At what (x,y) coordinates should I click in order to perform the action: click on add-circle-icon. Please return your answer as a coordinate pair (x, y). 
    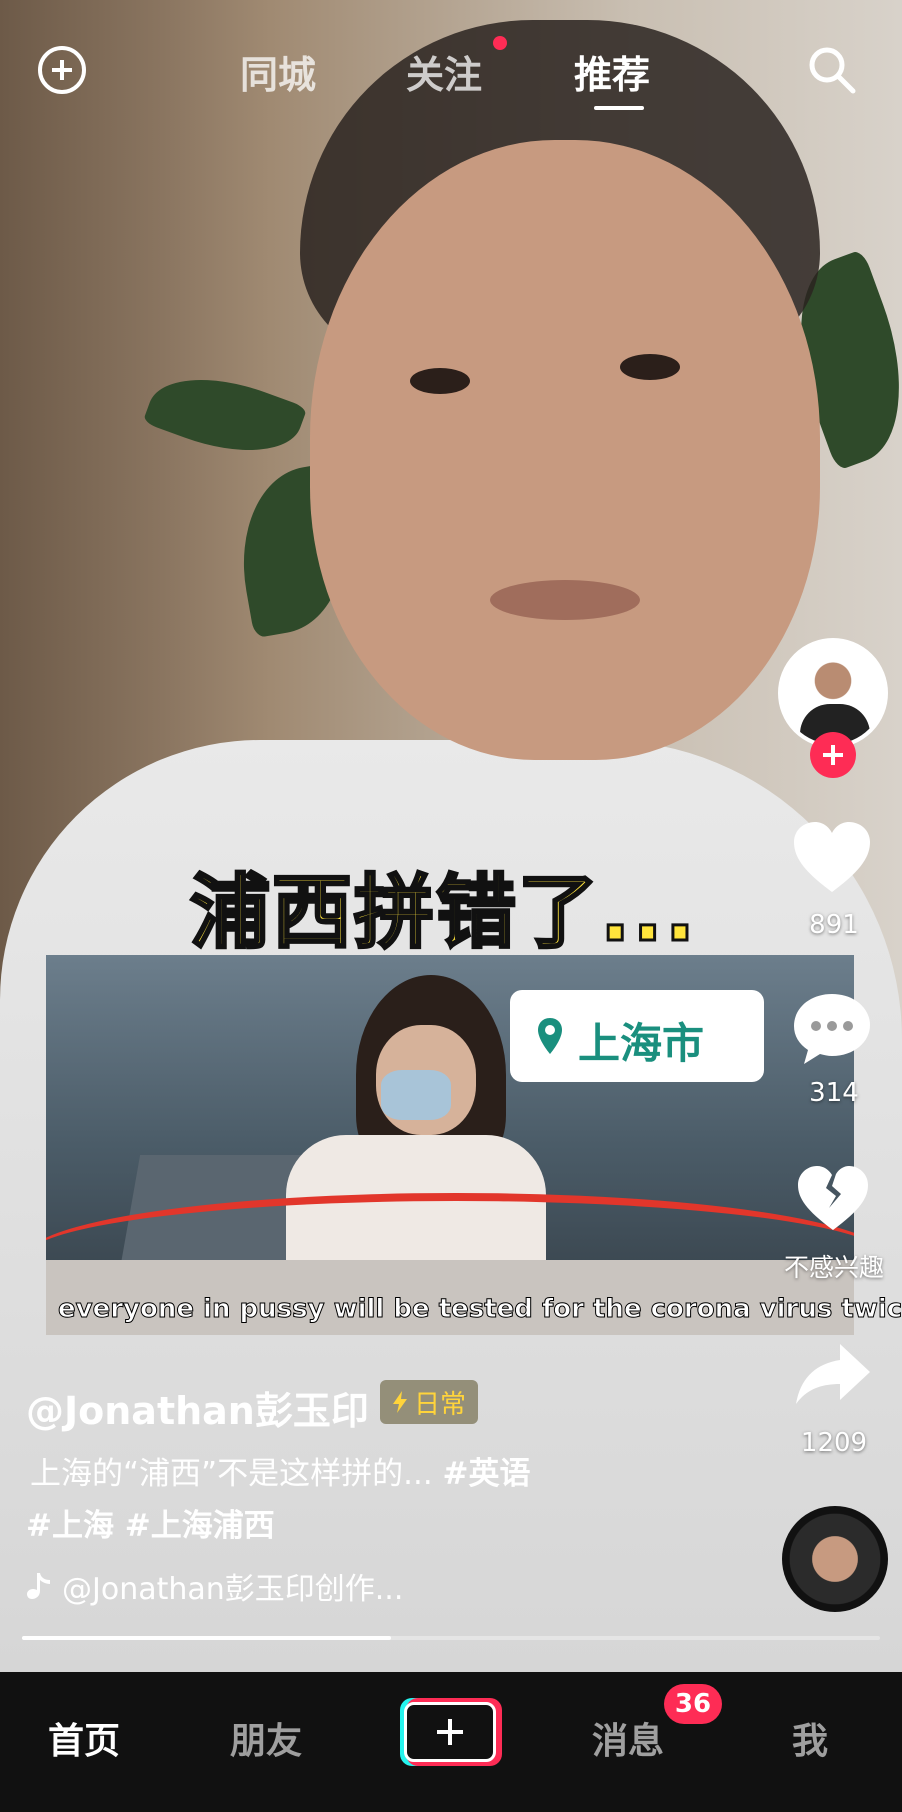
    Looking at the image, I should click on (62, 70).